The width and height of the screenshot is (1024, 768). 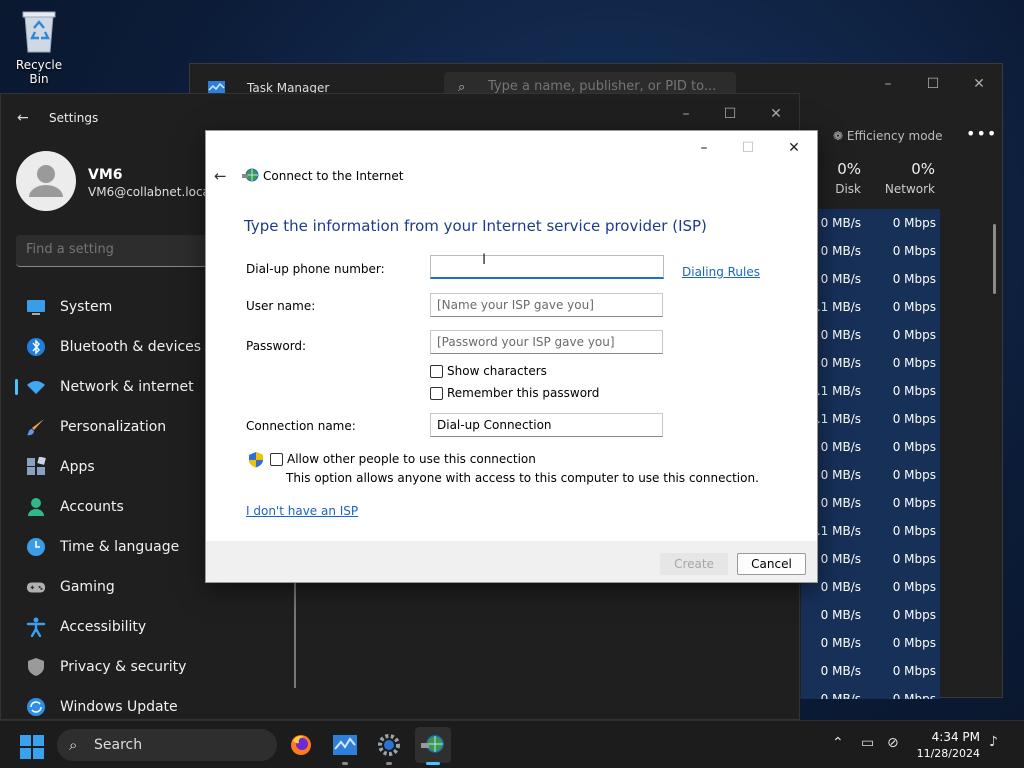 I want to click on username-field, so click(x=546, y=305).